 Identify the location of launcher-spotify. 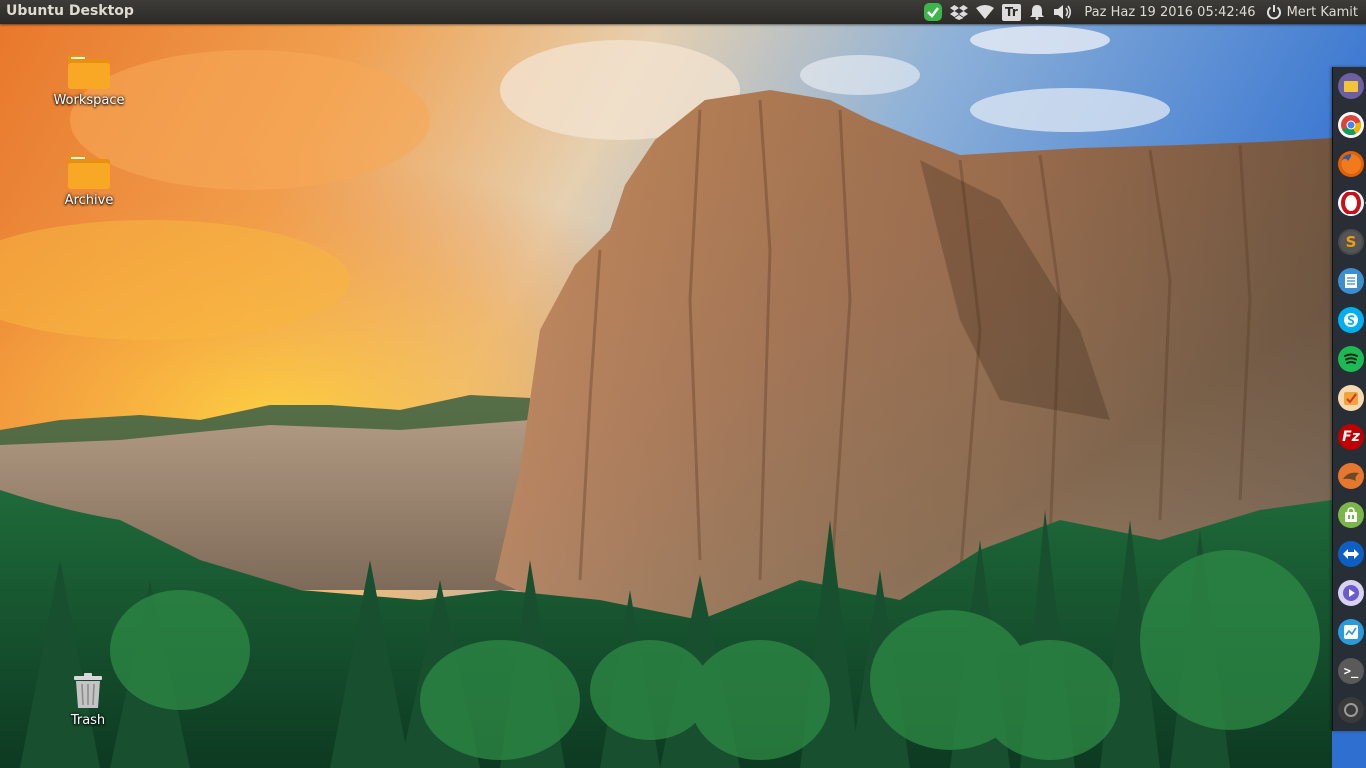
(1351, 359).